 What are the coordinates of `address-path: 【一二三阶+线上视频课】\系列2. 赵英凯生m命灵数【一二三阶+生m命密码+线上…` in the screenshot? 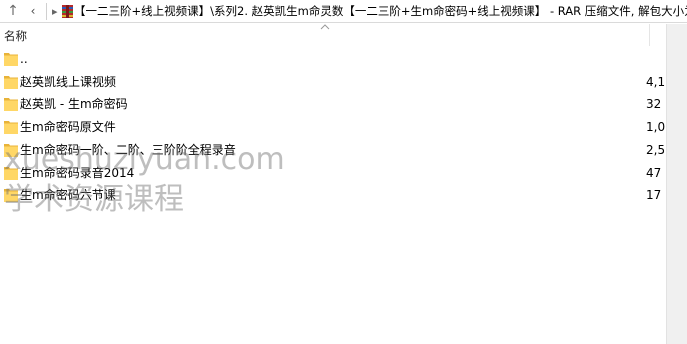 It's located at (380, 11).